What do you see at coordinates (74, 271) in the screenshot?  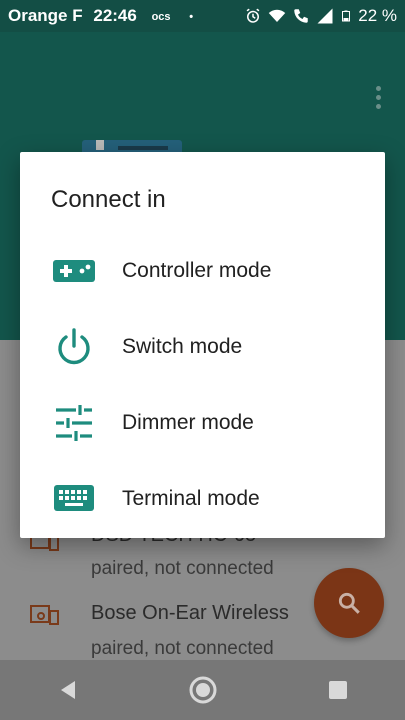 I see `gamepad-icon` at bounding box center [74, 271].